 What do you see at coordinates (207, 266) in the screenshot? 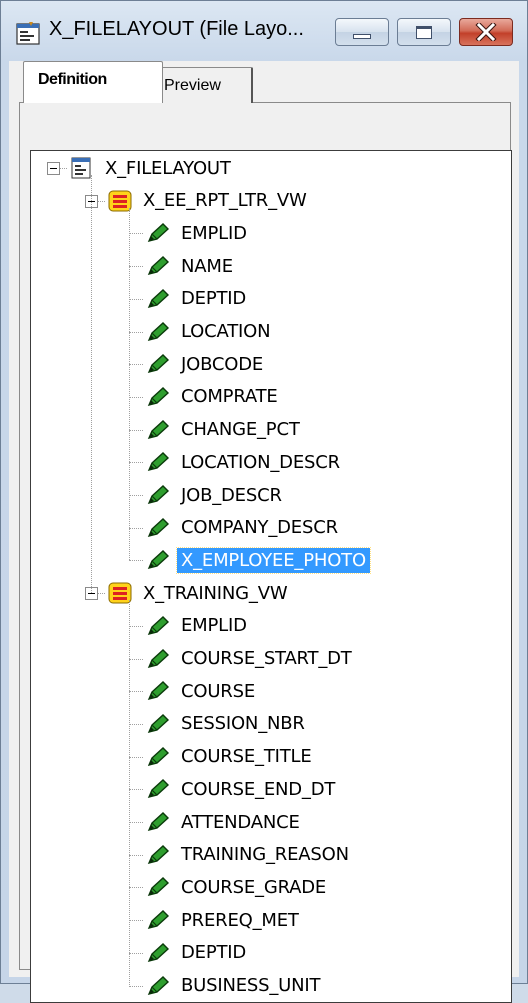
I see `tree-node-label: NAME` at bounding box center [207, 266].